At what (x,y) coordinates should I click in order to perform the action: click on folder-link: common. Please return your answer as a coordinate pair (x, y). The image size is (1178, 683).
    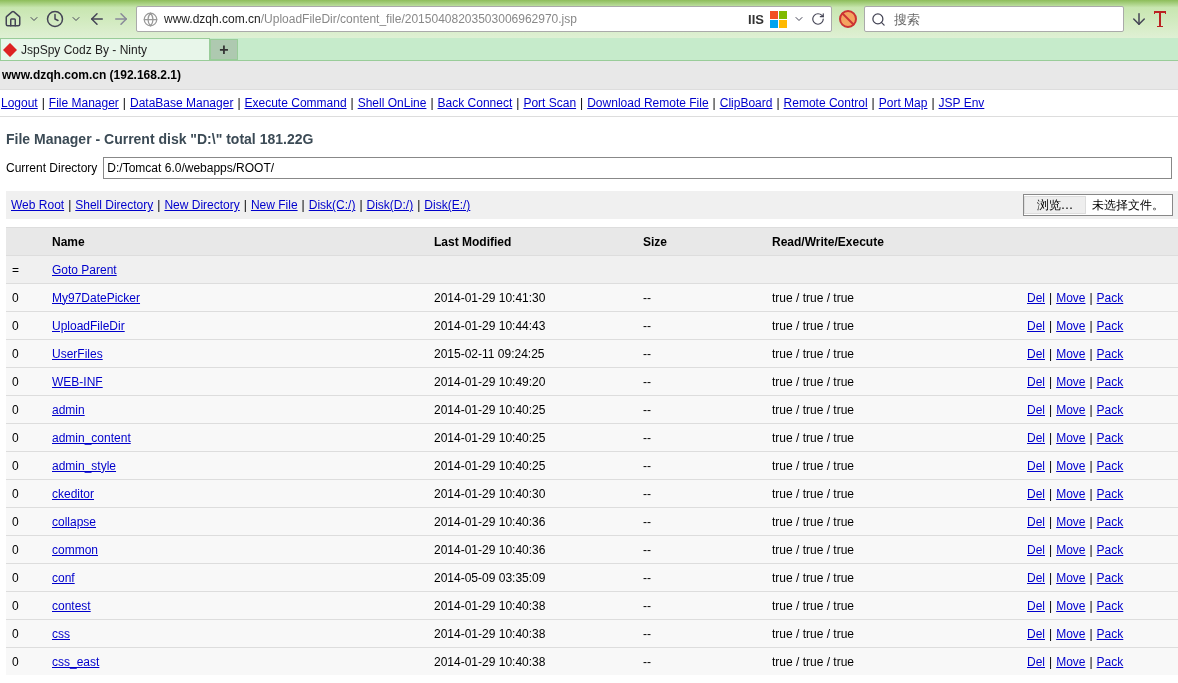
    Looking at the image, I should click on (75, 549).